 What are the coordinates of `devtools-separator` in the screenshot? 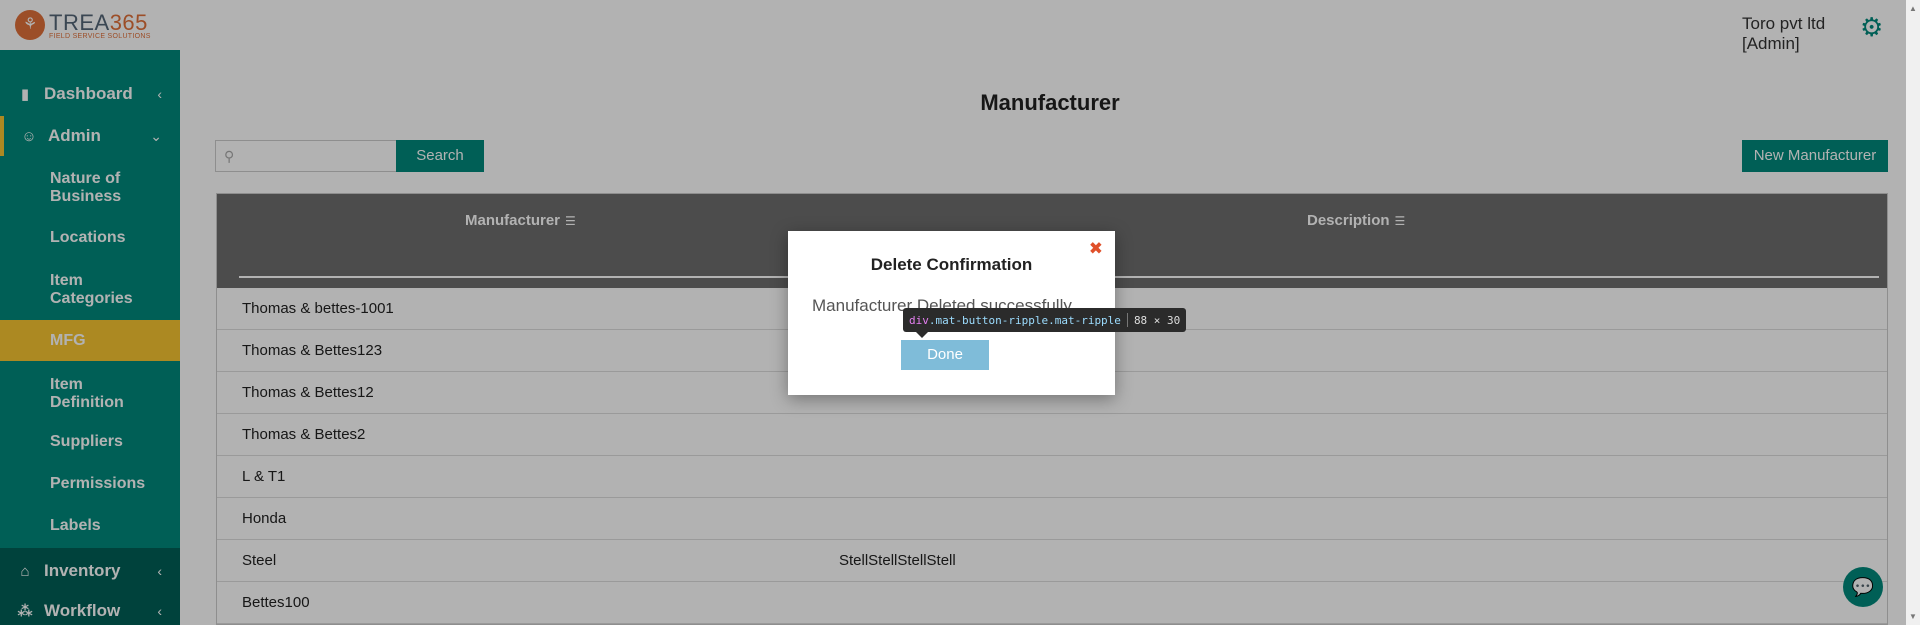 It's located at (1127, 320).